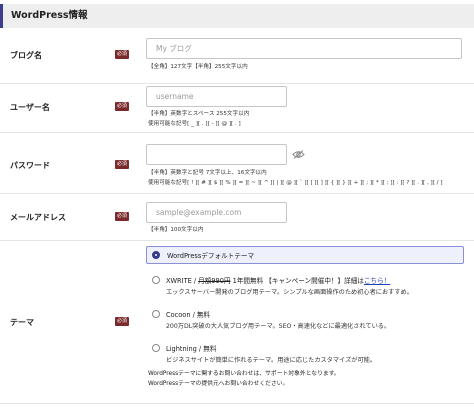 The width and height of the screenshot is (474, 412). What do you see at coordinates (216, 154) in the screenshot?
I see `password-input` at bounding box center [216, 154].